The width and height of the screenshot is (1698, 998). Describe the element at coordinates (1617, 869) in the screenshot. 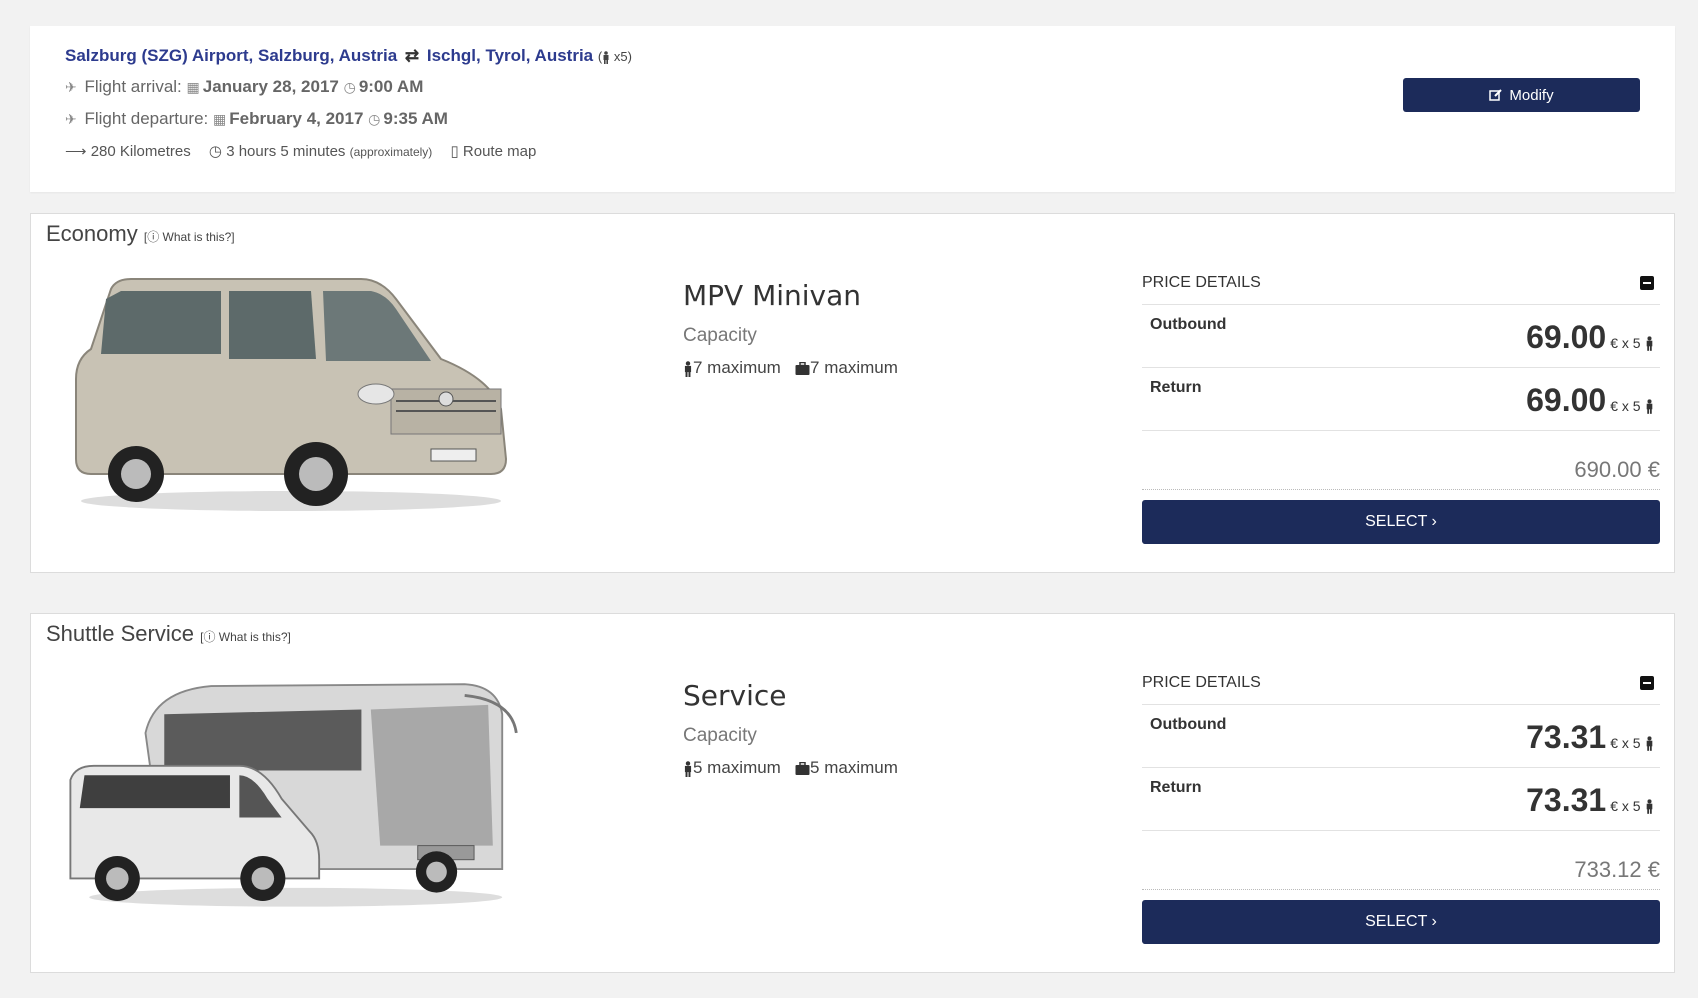

I see `total-price: 733.12 €` at that location.